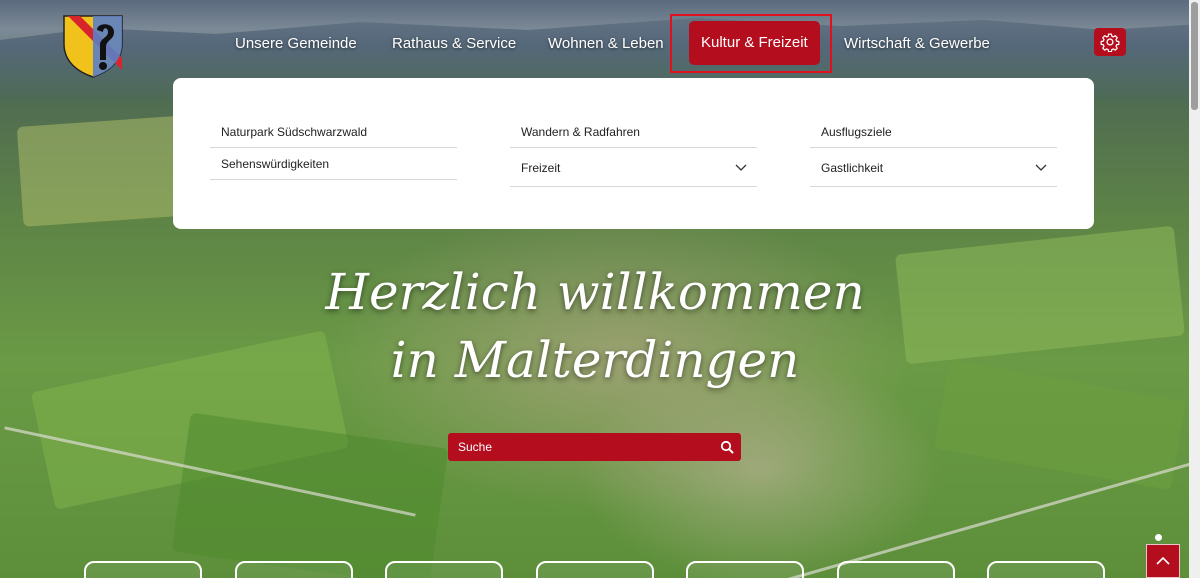 The width and height of the screenshot is (1200, 578). I want to click on coat-of-arms-logo, so click(93, 46).